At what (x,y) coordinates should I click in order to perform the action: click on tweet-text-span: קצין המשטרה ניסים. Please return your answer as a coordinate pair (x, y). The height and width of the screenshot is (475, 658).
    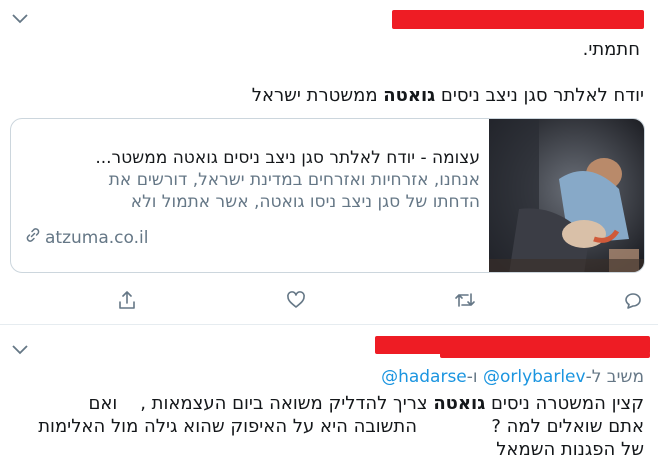
    Looking at the image, I should click on (564, 403).